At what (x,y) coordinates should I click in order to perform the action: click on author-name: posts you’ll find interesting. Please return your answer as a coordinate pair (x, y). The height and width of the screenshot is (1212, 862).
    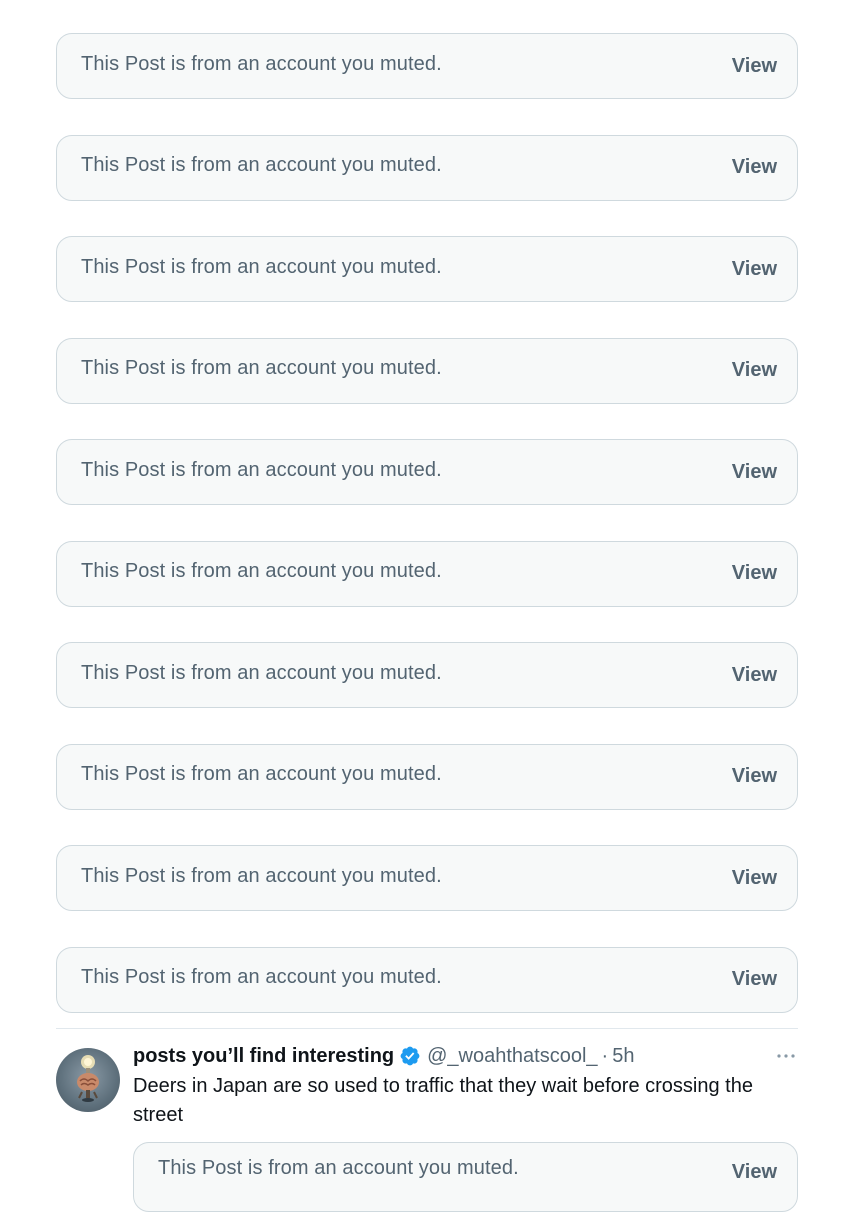
    Looking at the image, I should click on (263, 1056).